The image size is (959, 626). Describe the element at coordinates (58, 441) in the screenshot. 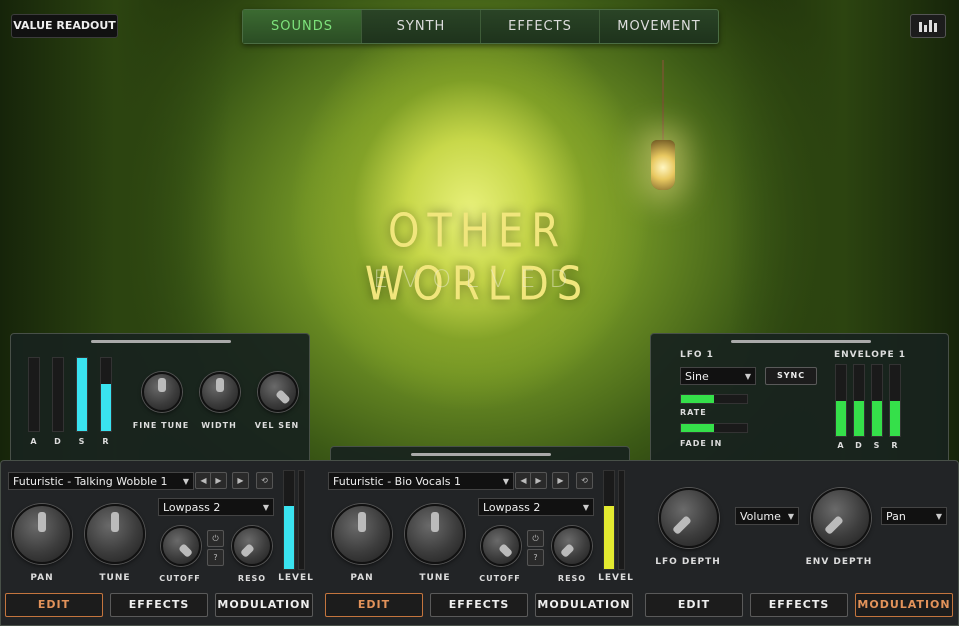

I see `decay-label: D` at that location.